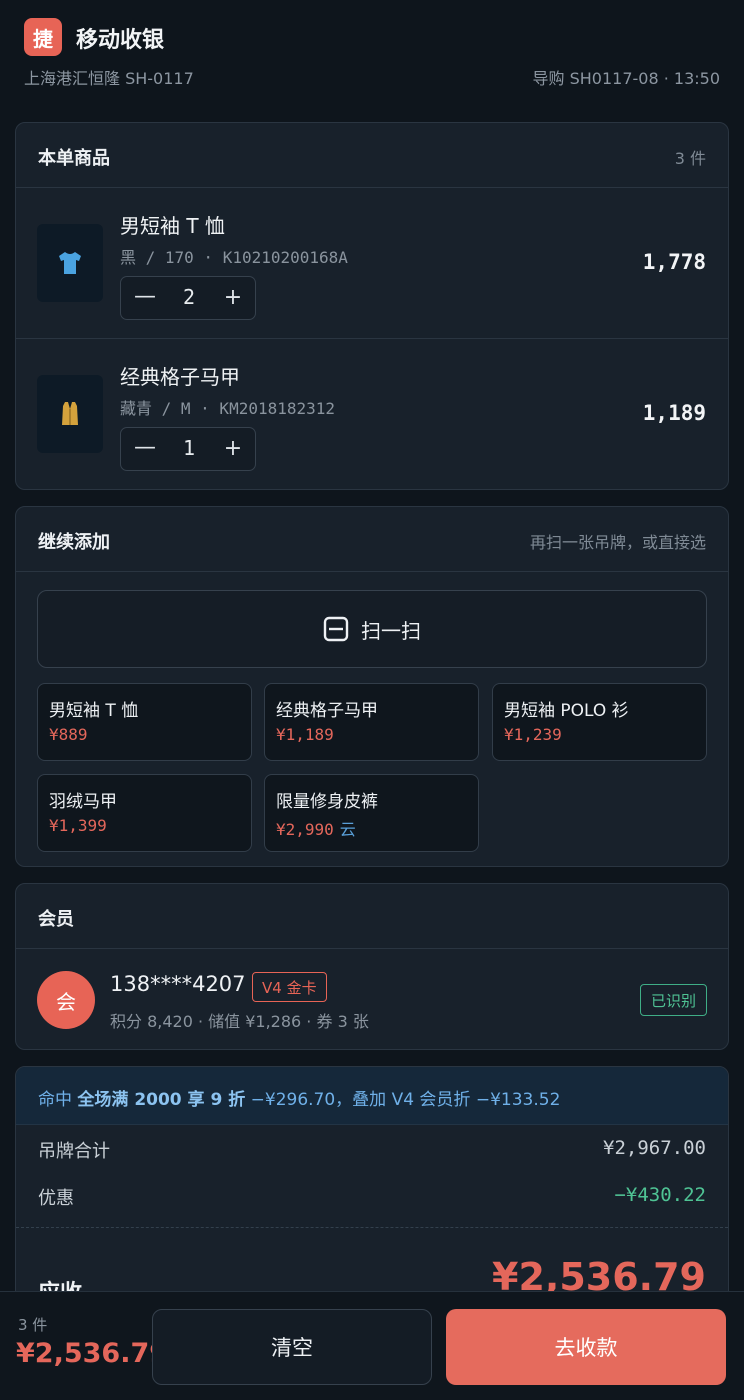 The height and width of the screenshot is (1400, 744). What do you see at coordinates (239, 1021) in the screenshot?
I see `member-stats: 积分 8,420 · 储值 ¥1,286 · 券 3 张` at bounding box center [239, 1021].